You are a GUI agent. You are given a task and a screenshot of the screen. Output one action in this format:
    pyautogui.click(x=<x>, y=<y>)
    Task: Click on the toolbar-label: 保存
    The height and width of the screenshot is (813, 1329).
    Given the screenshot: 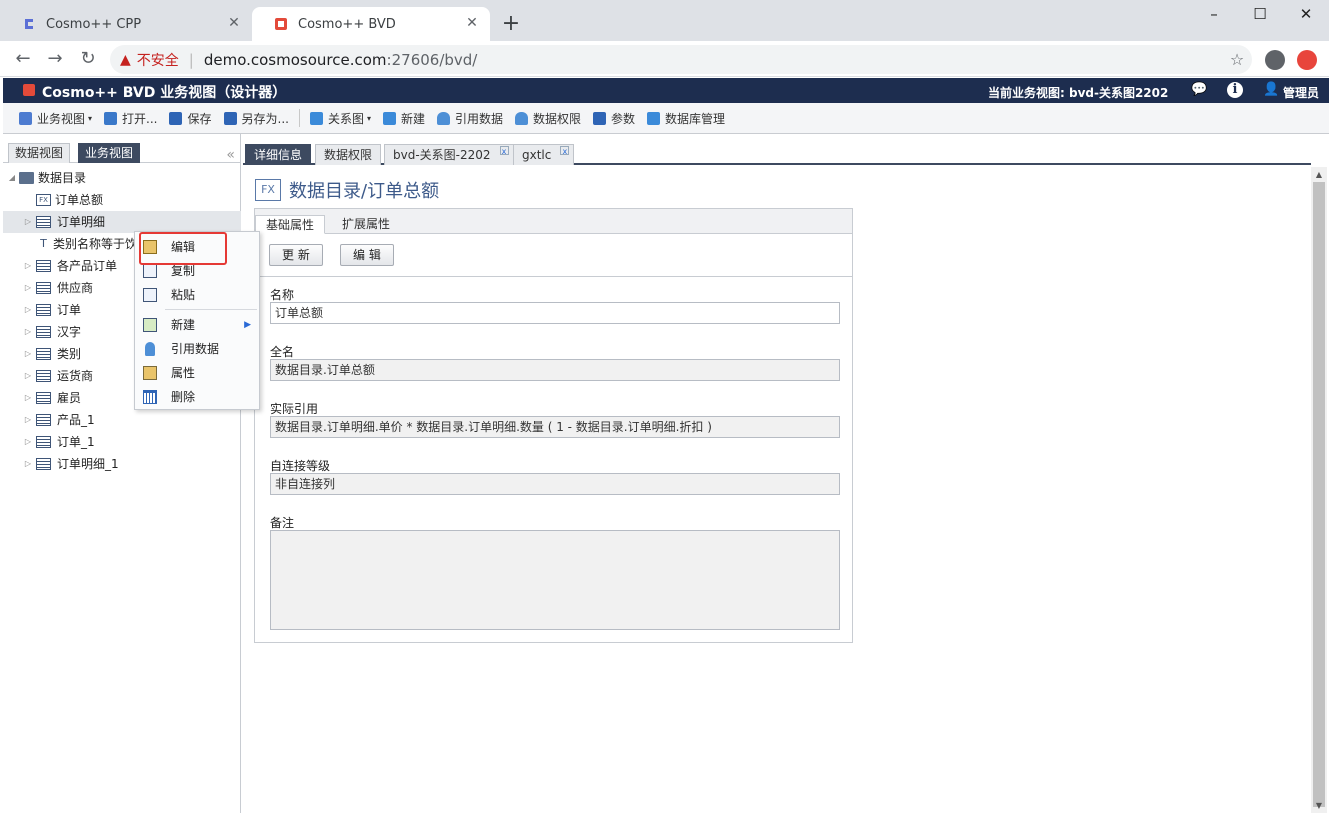 What is the action you would take?
    pyautogui.click(x=199, y=118)
    